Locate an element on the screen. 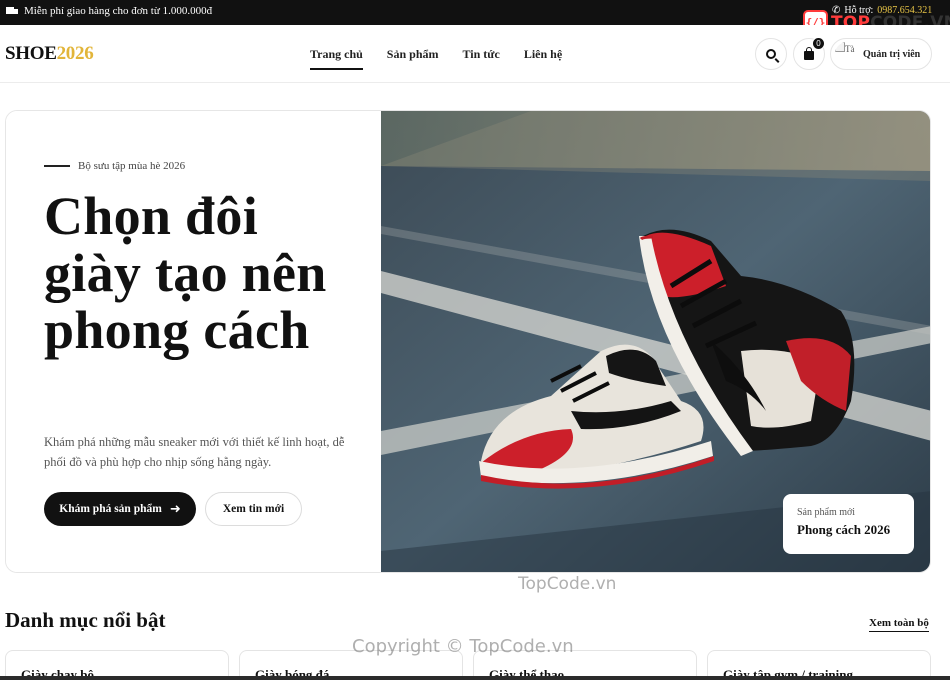 The height and width of the screenshot is (680, 950). cart-button: 0 is located at coordinates (809, 53).